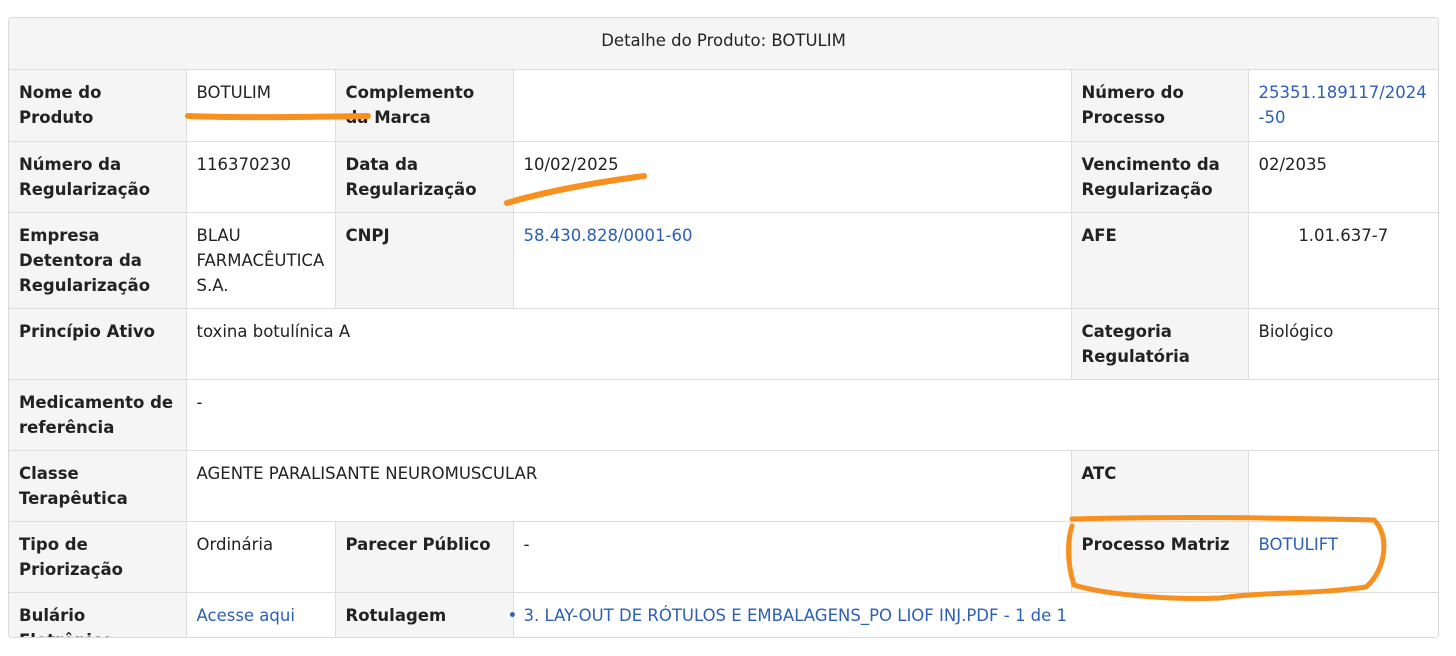  Describe the element at coordinates (628, 485) in the screenshot. I see `classe-terapeutica-value: AGENTE PARALISANTE NEUROMUSCULAR` at that location.